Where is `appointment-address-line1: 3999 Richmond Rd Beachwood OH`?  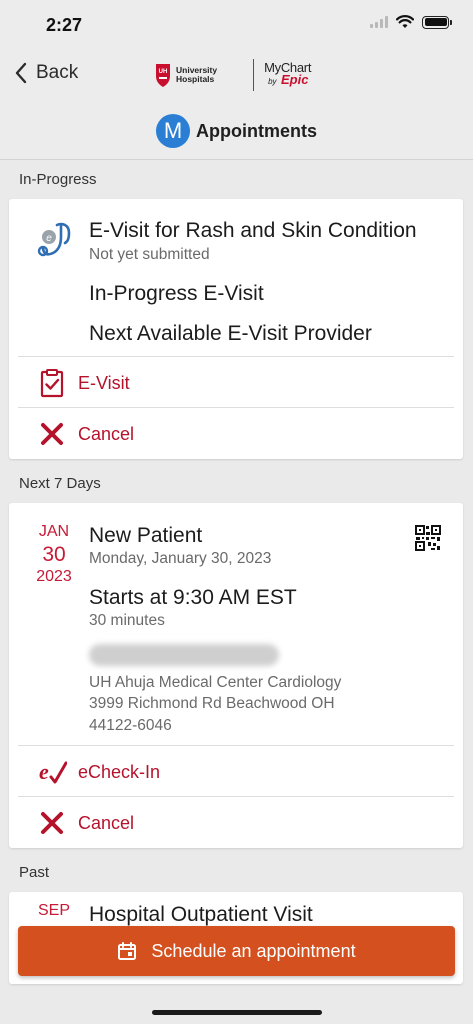
appointment-address-line1: 3999 Richmond Rd Beachwood OH is located at coordinates (212, 703).